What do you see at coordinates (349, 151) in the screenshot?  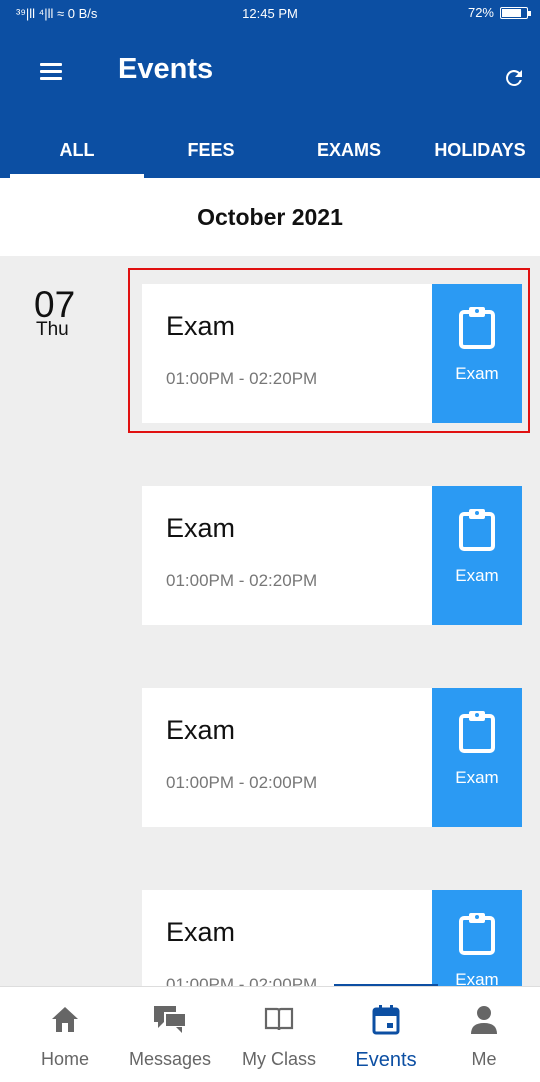 I see `tab-exams: EXAMS` at bounding box center [349, 151].